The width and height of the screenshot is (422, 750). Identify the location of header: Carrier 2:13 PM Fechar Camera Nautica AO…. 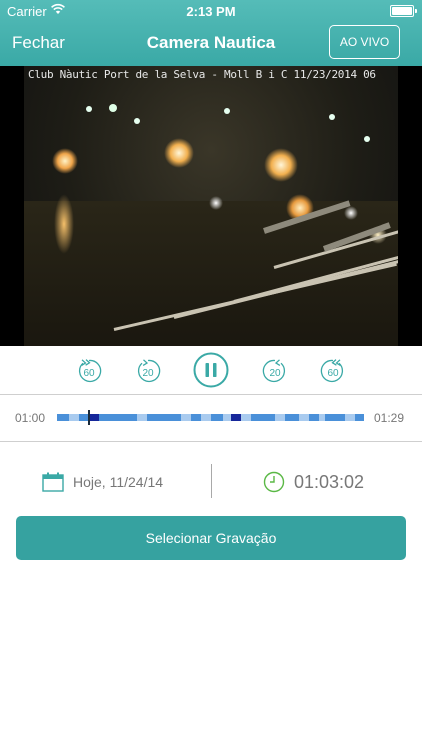
(211, 33).